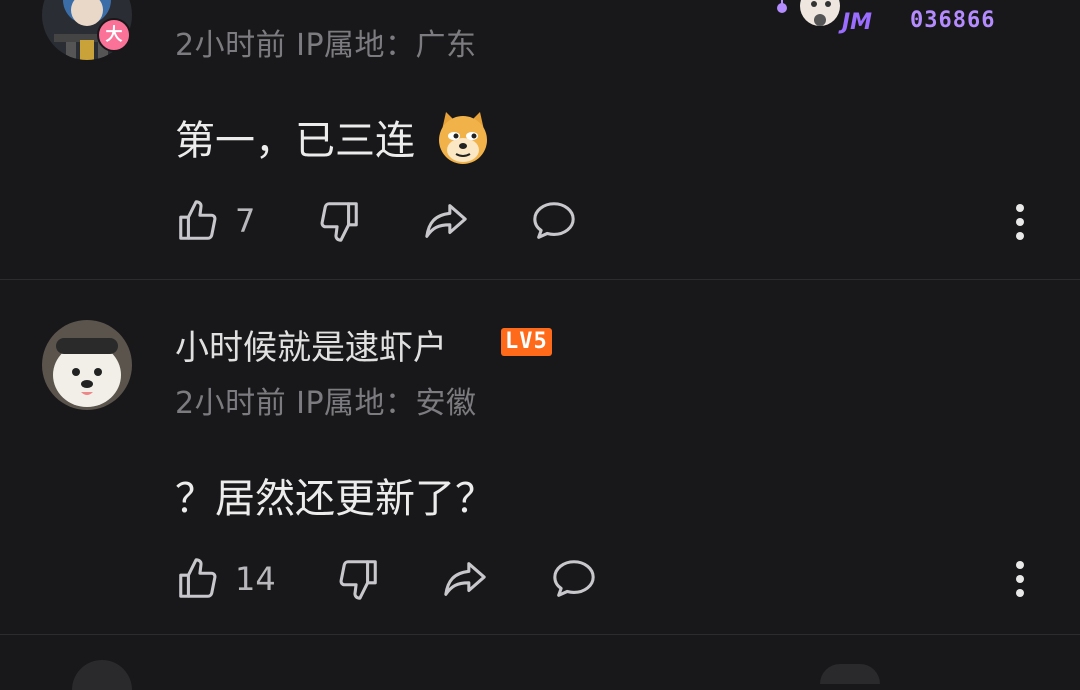 The image size is (1080, 690). I want to click on fan-badge-art: JM, so click(832, 20).